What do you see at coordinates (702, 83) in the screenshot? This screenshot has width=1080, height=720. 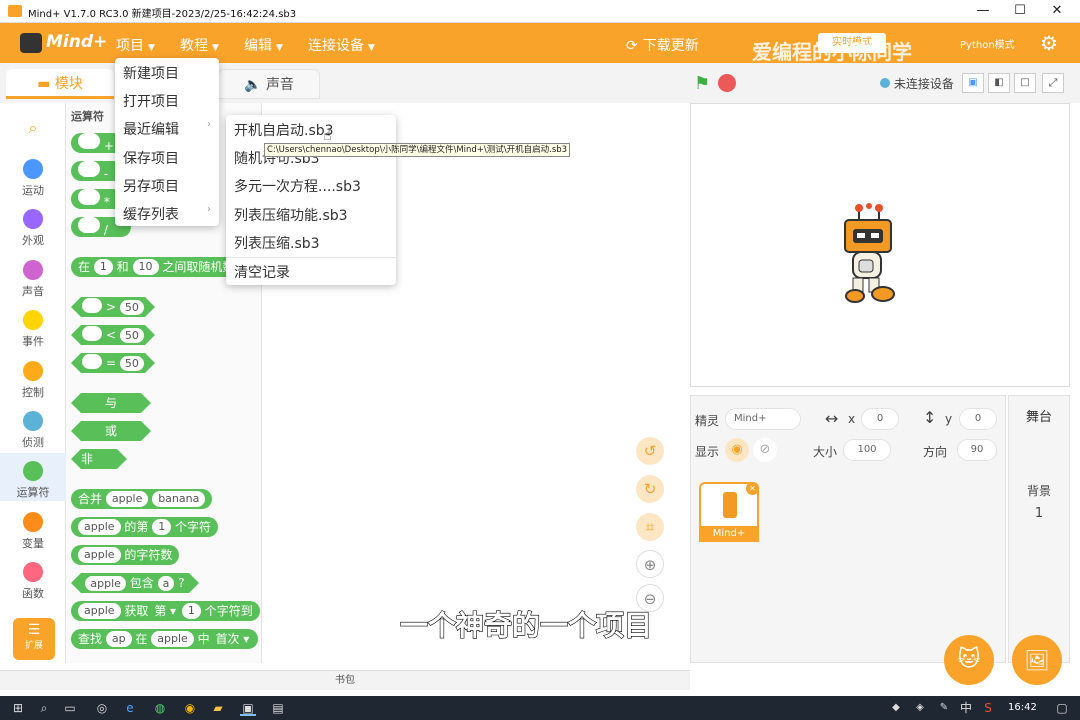 I see `green-flag-icon: ⚑` at bounding box center [702, 83].